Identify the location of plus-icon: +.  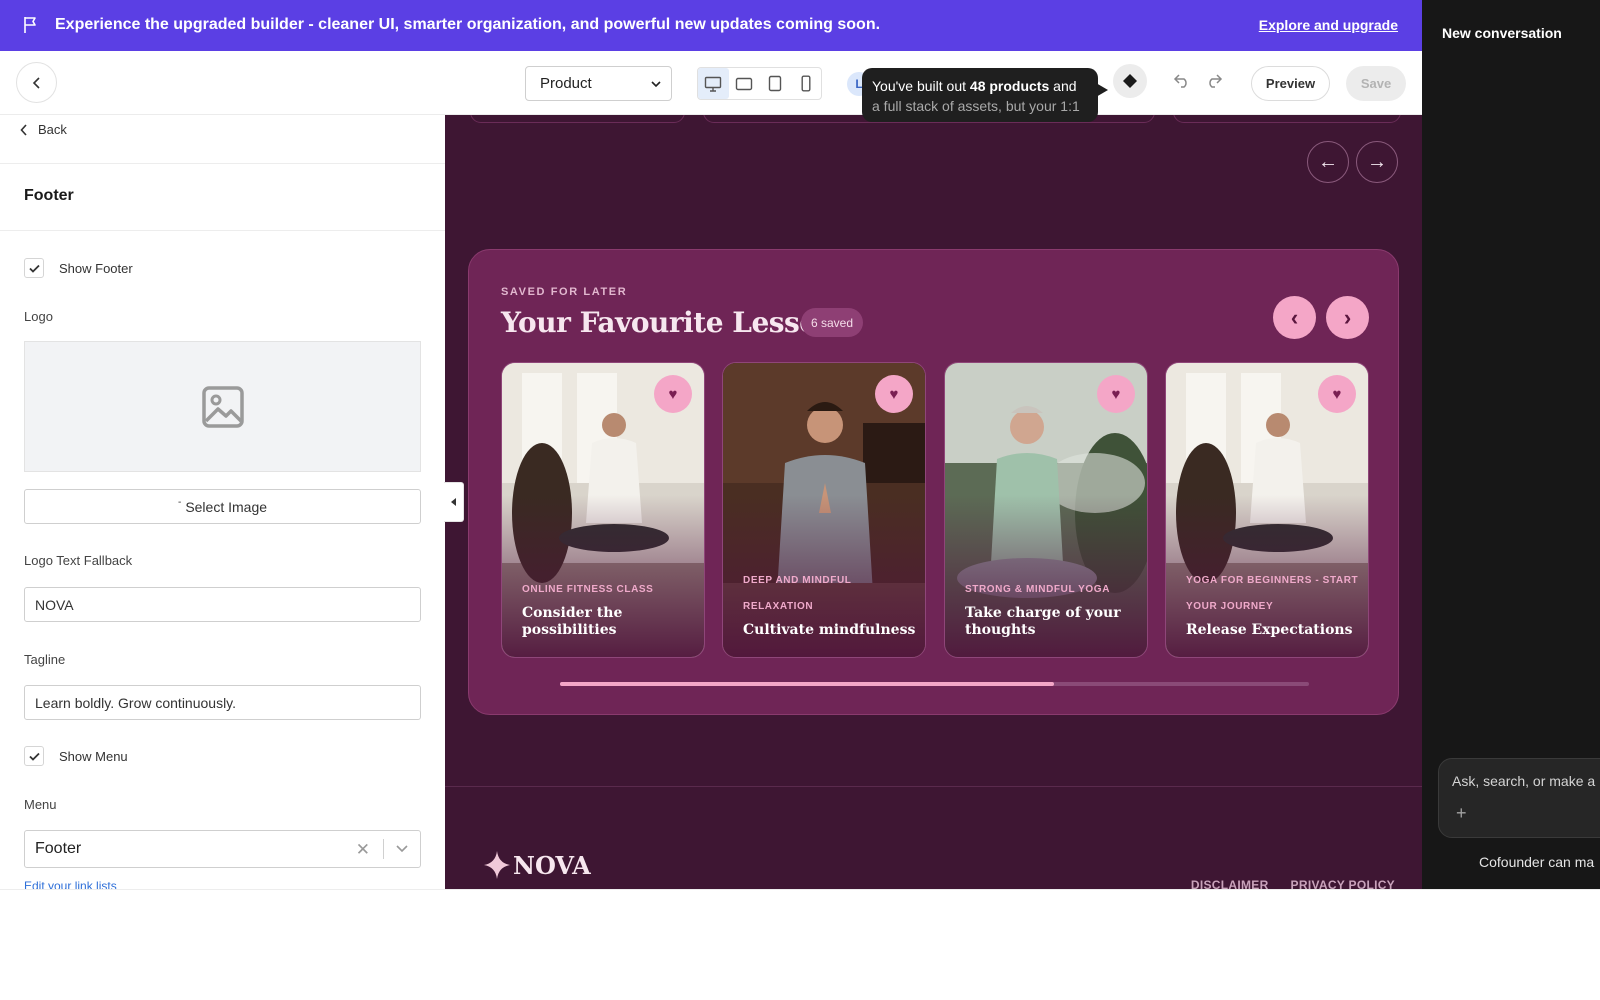
(1461, 813).